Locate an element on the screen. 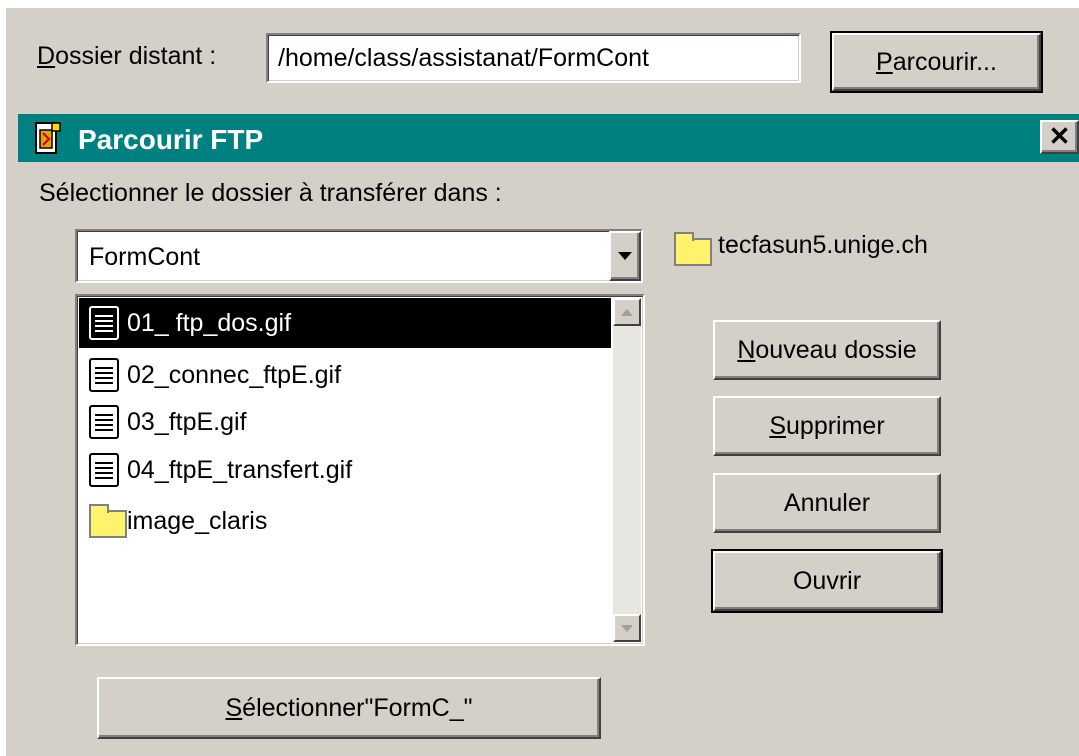 The height and width of the screenshot is (756, 1079). open-button: Ouvrir is located at coordinates (827, 581).